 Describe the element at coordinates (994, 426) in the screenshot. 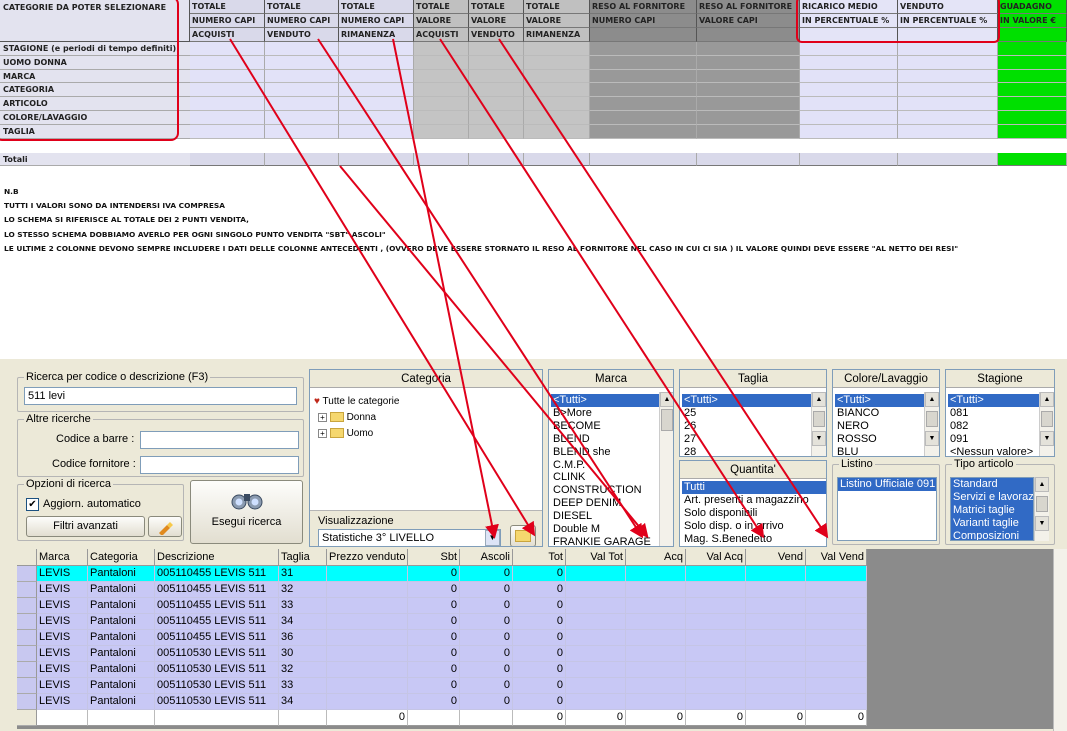

I see `list-item: 082` at that location.